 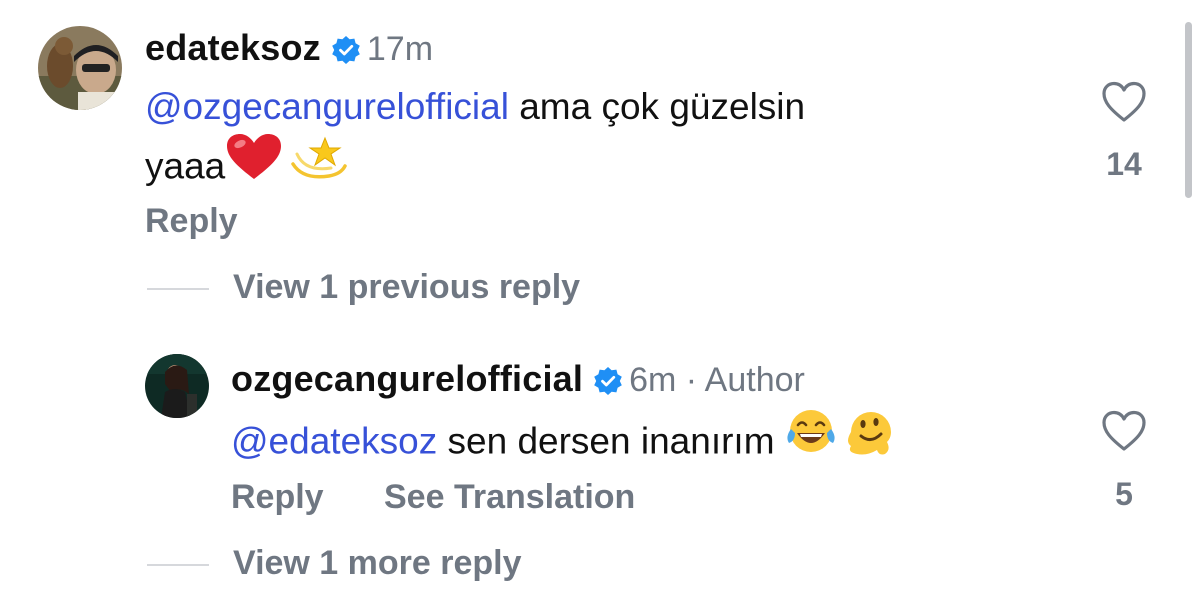 I want to click on like-count: 5, so click(x=1124, y=494).